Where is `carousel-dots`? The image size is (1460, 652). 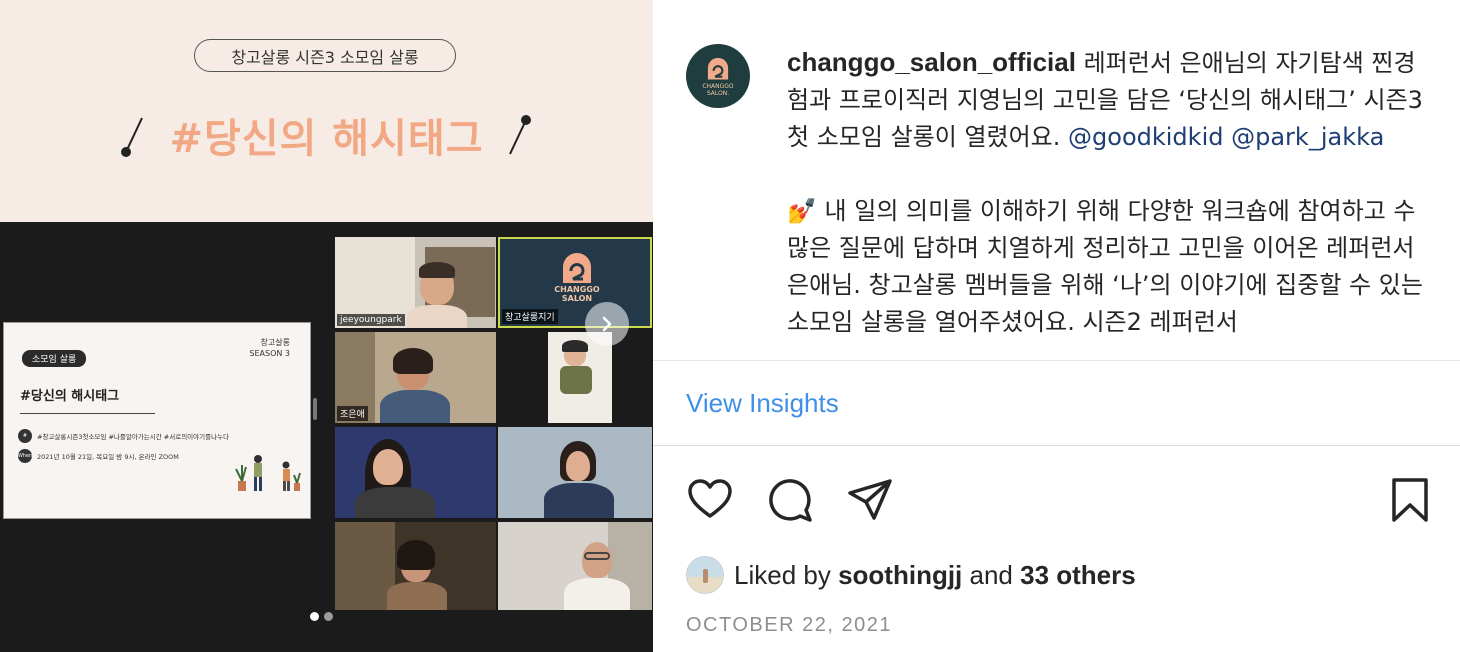 carousel-dots is located at coordinates (321, 616).